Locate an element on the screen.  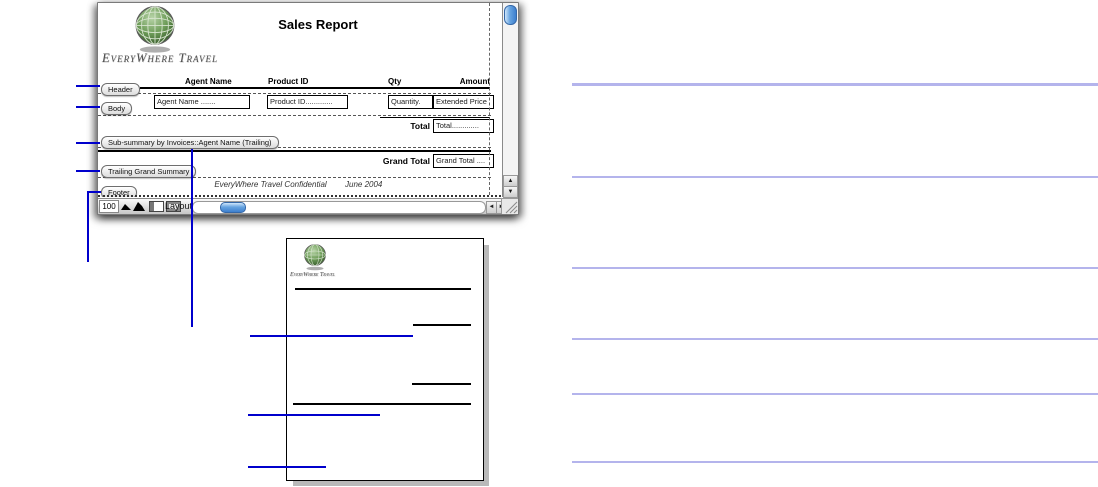
part-label-trailing-grand-summary: Trailing Grand Summary is located at coordinates (149, 171).